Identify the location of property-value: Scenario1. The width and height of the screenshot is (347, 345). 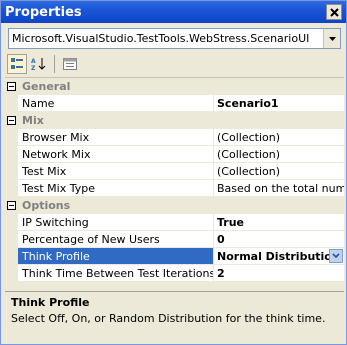
(279, 103).